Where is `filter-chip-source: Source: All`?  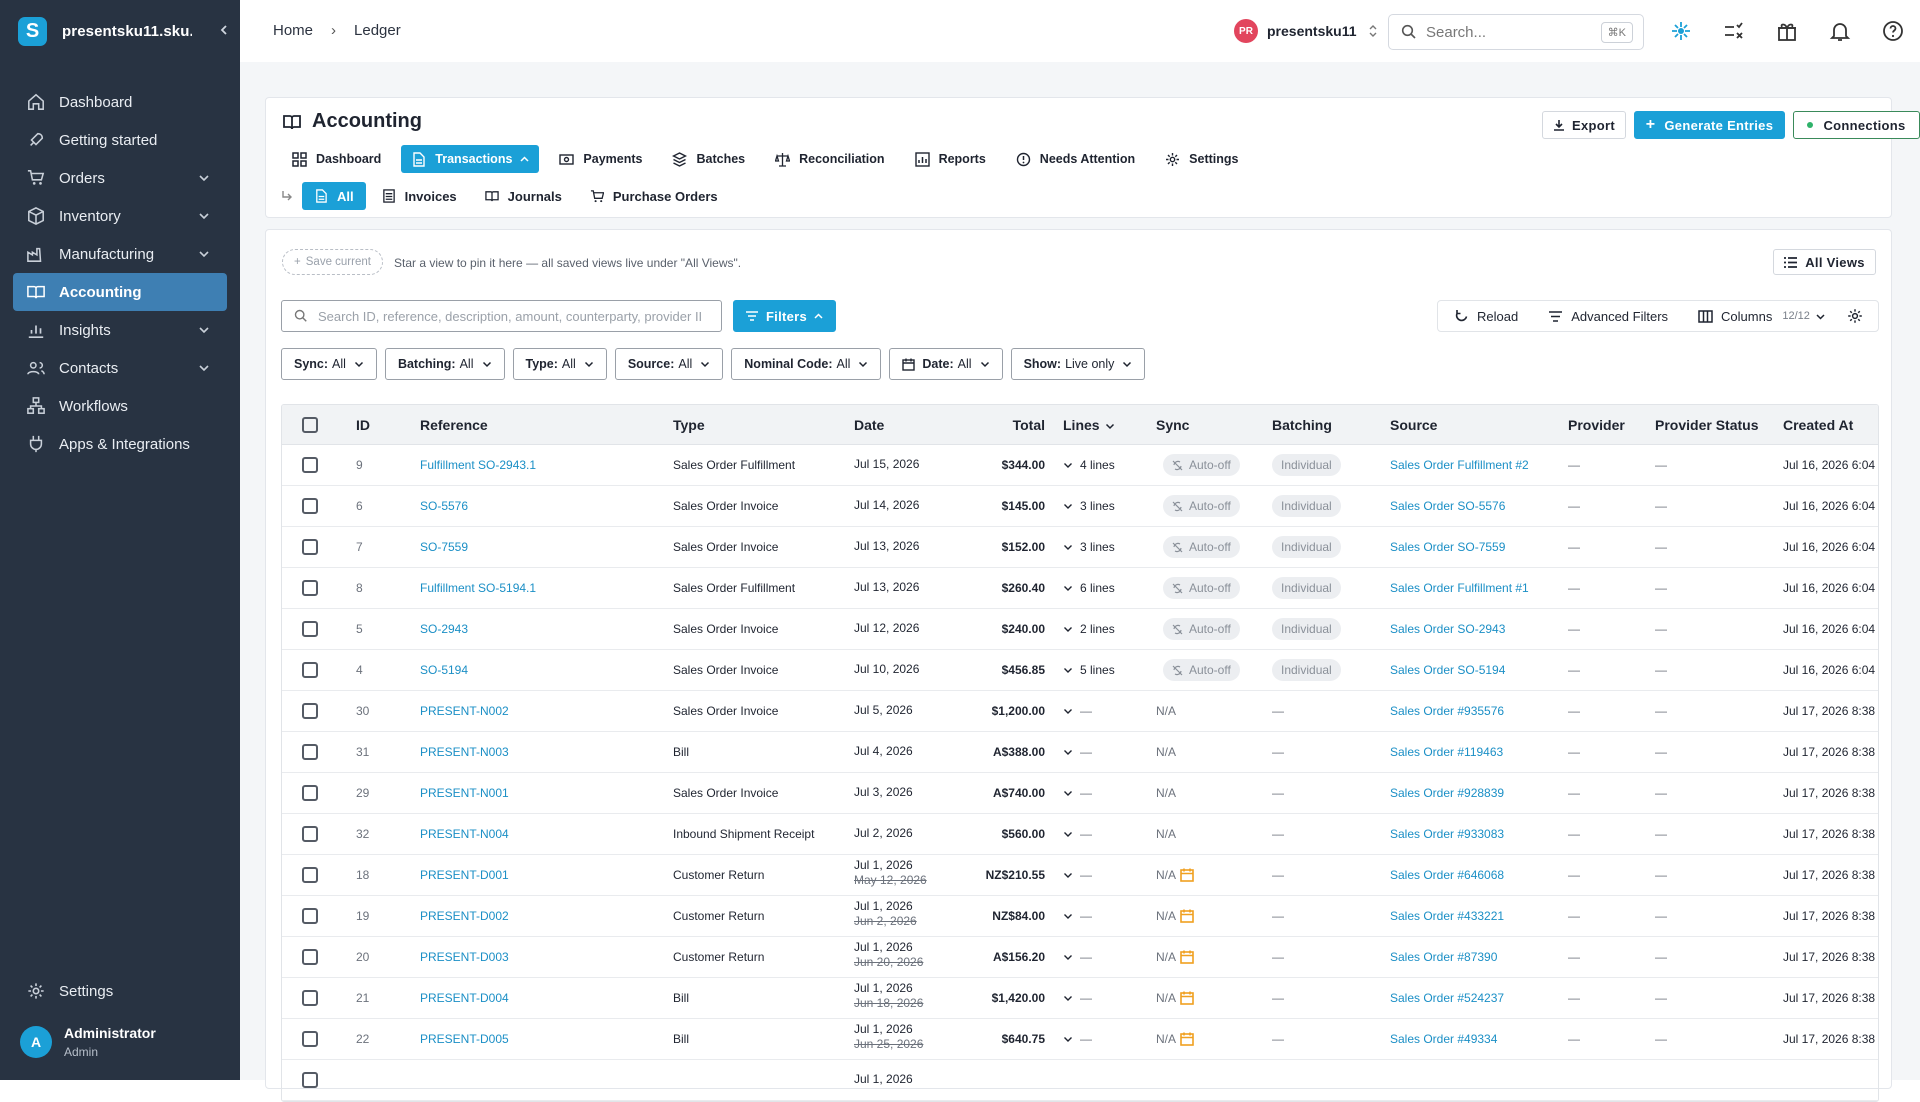
filter-chip-source: Source: All is located at coordinates (669, 364).